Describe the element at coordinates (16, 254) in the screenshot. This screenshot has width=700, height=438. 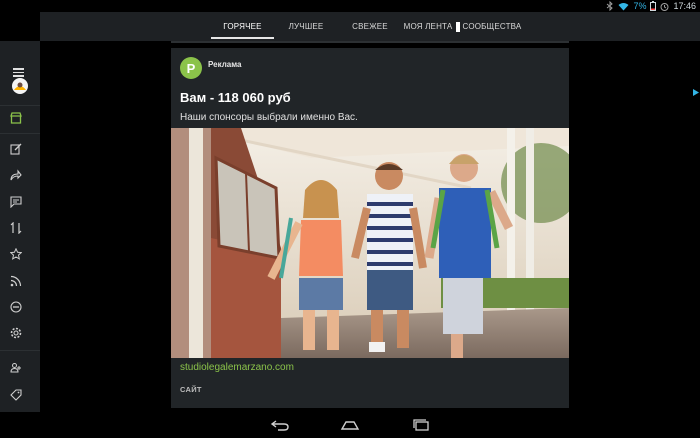
I see `star-icon` at that location.